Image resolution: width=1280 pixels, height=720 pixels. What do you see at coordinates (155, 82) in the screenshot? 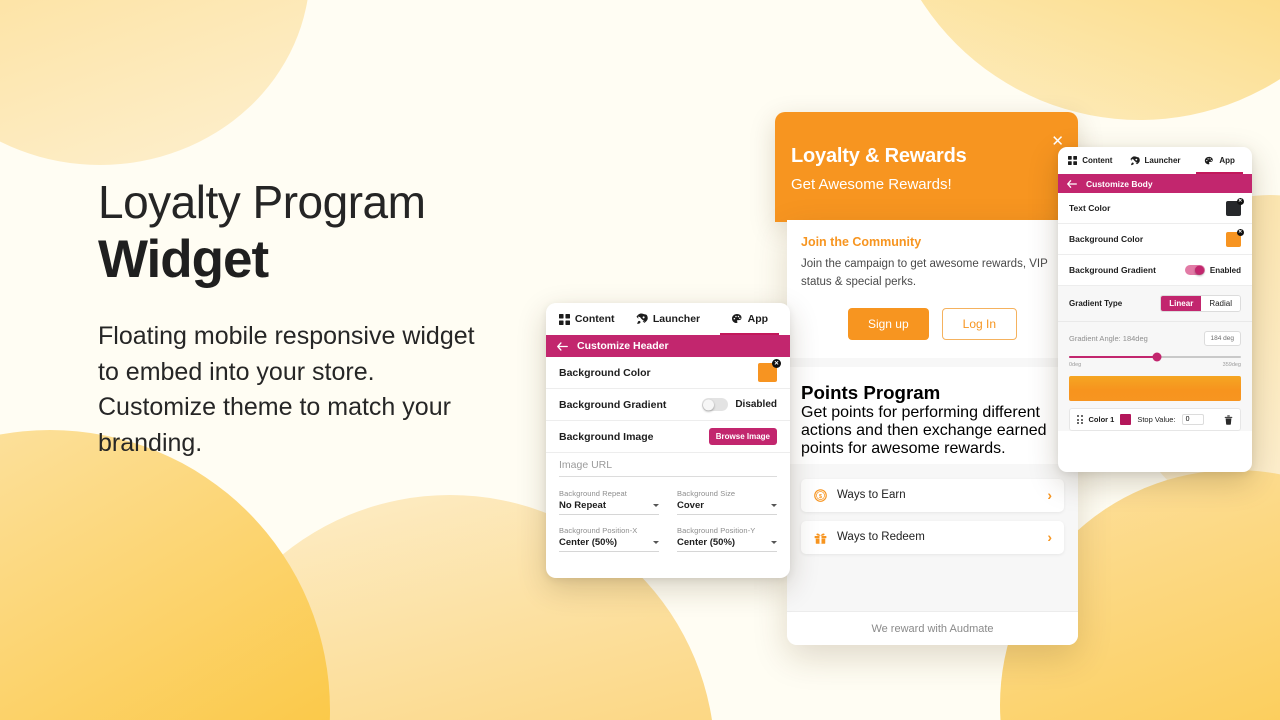
I see `blob-top-left` at bounding box center [155, 82].